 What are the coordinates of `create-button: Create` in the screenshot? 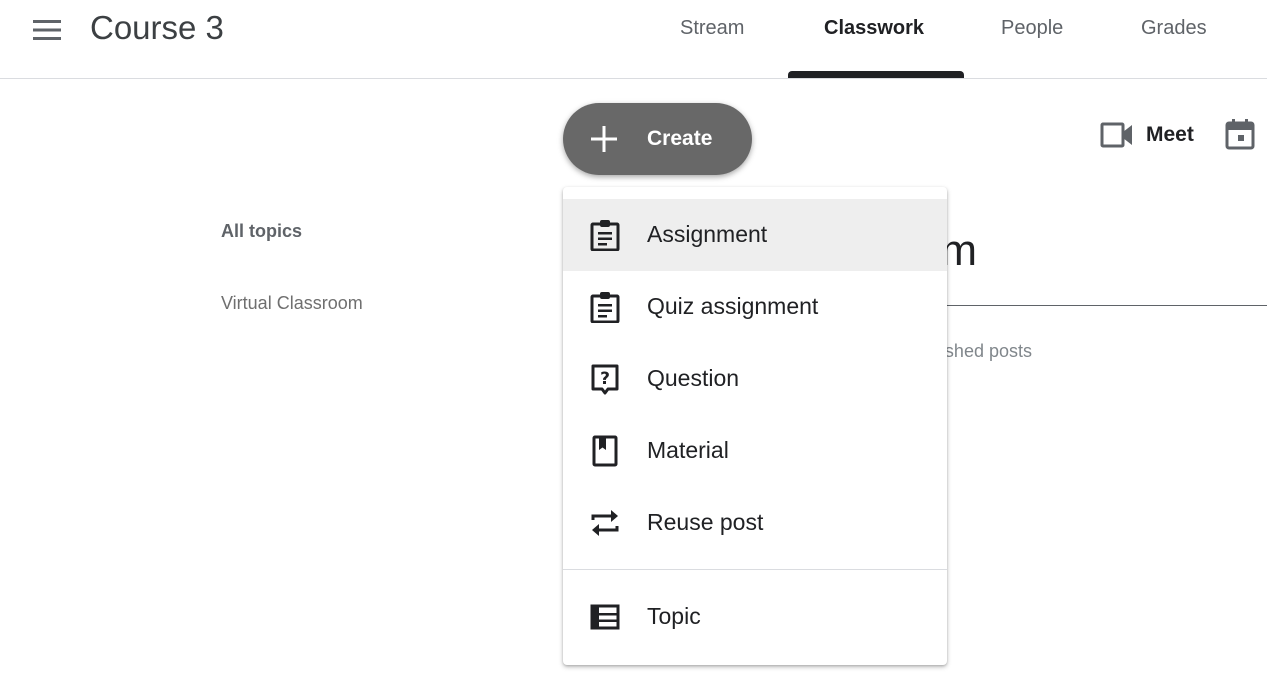 It's located at (657, 139).